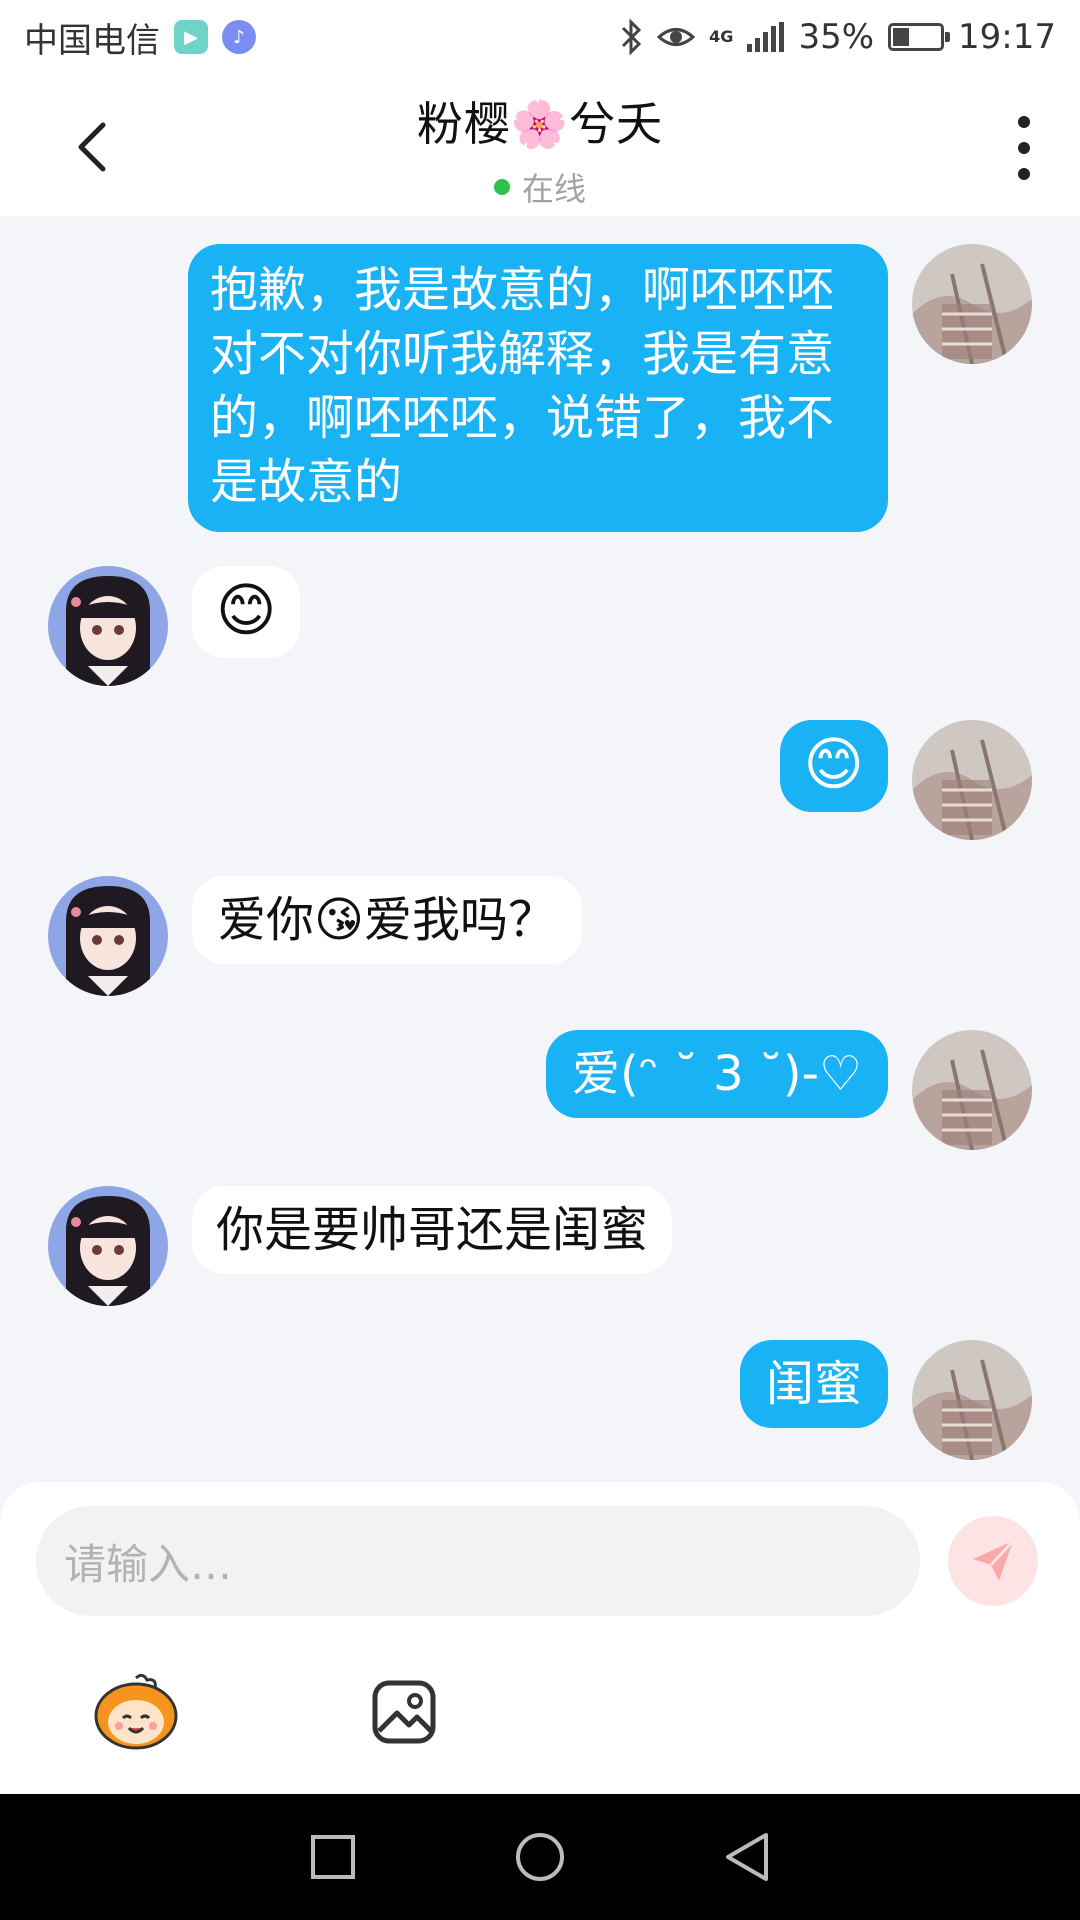  I want to click on message-text: 爱你😘爱我吗？, so click(387, 920).